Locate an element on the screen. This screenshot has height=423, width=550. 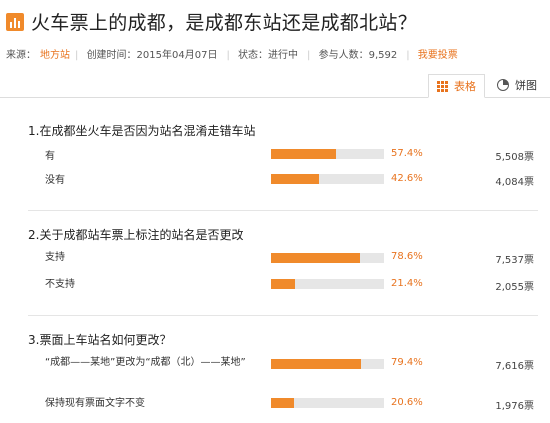
page-header: 火车票上的成都，是成都东站还是成都北站？ is located at coordinates (275, 22).